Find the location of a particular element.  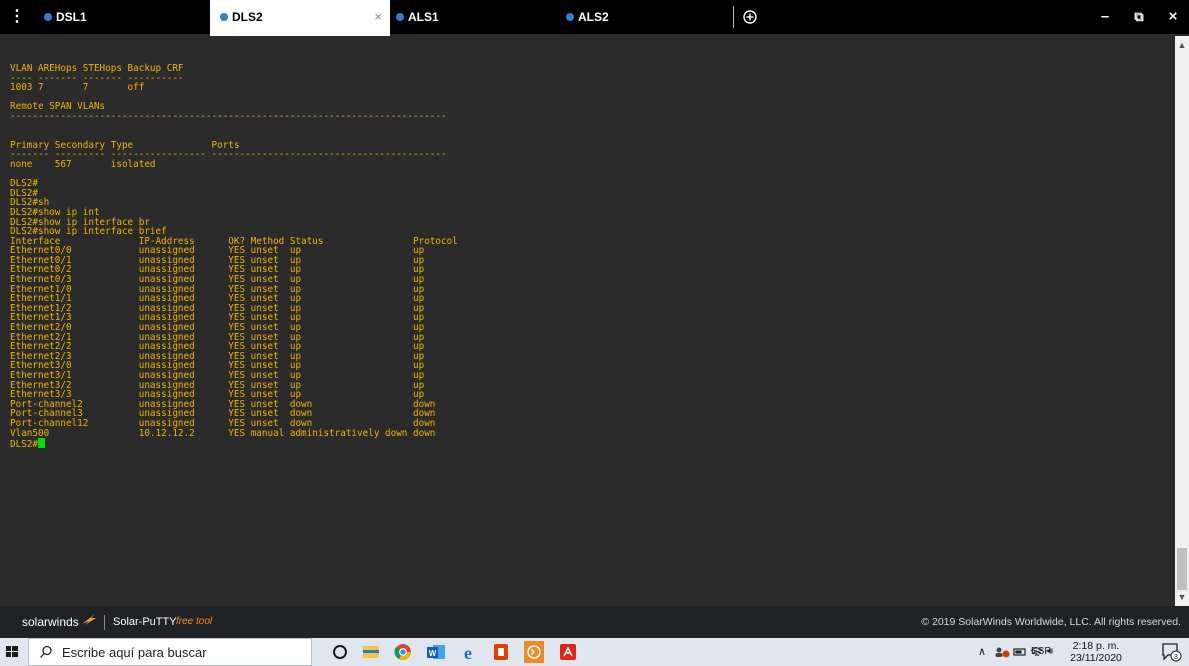

vertical-dots-icon: ⋮ is located at coordinates (17, 17).